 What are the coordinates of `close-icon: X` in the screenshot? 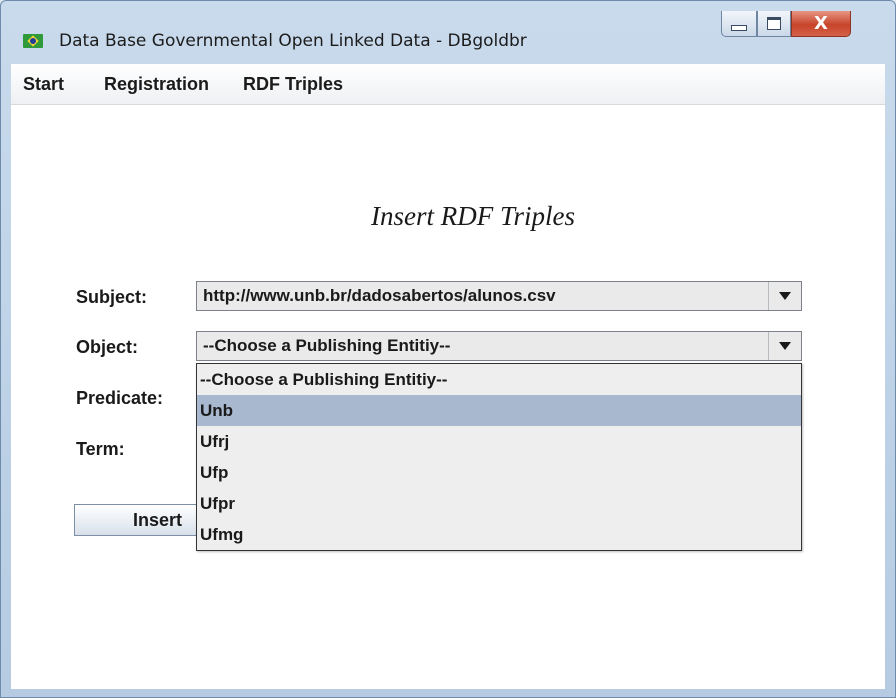 It's located at (821, 23).